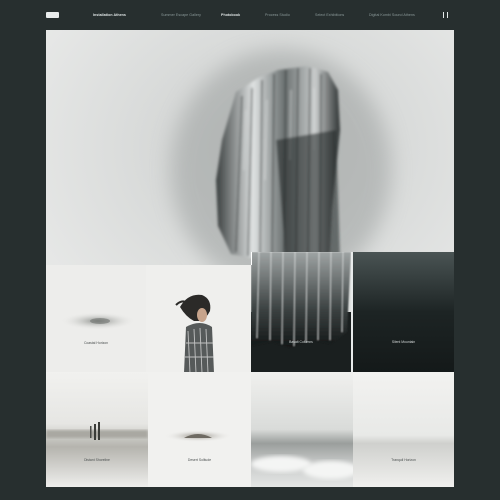  Describe the element at coordinates (96, 343) in the screenshot. I see `caption-coastal-horizon: Coastal Horizon` at that location.